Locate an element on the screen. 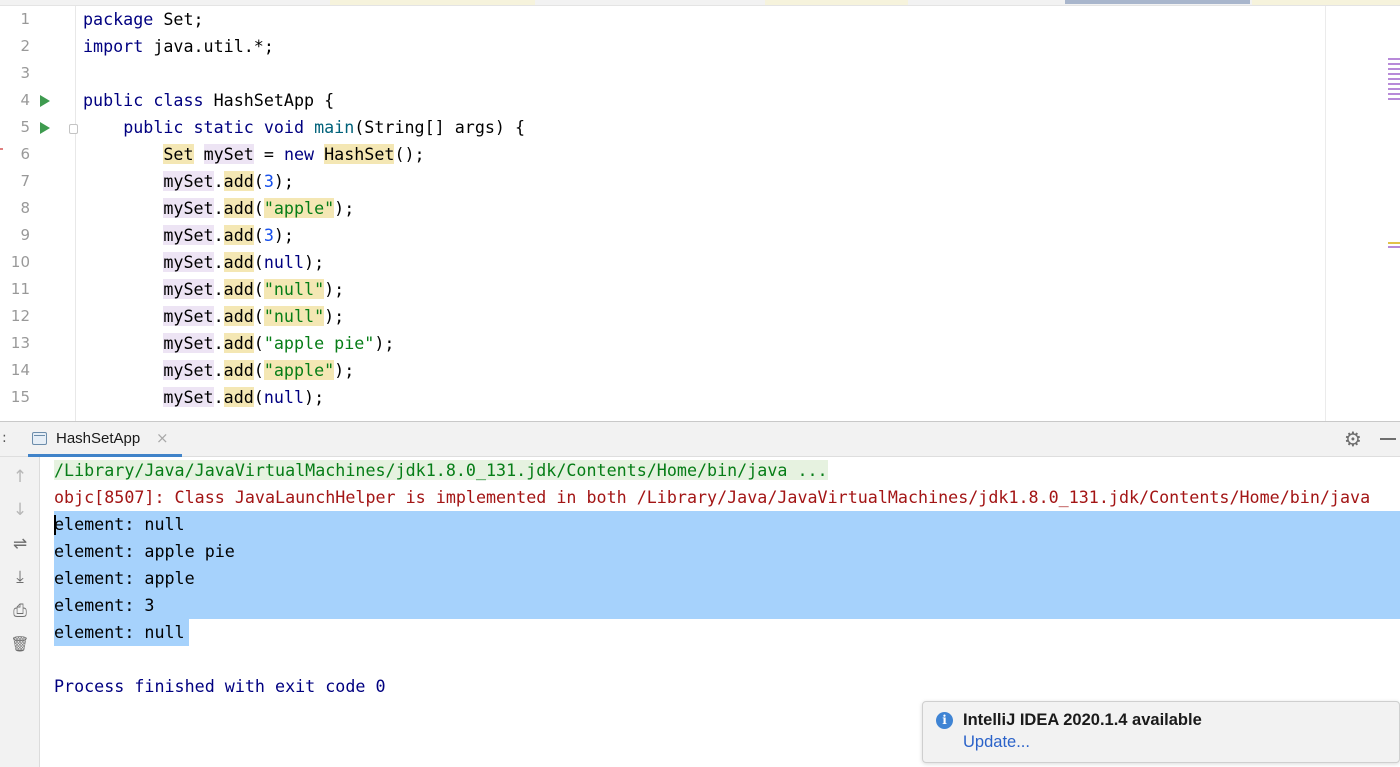 The height and width of the screenshot is (767, 1400). minimize-icon is located at coordinates (1388, 439).